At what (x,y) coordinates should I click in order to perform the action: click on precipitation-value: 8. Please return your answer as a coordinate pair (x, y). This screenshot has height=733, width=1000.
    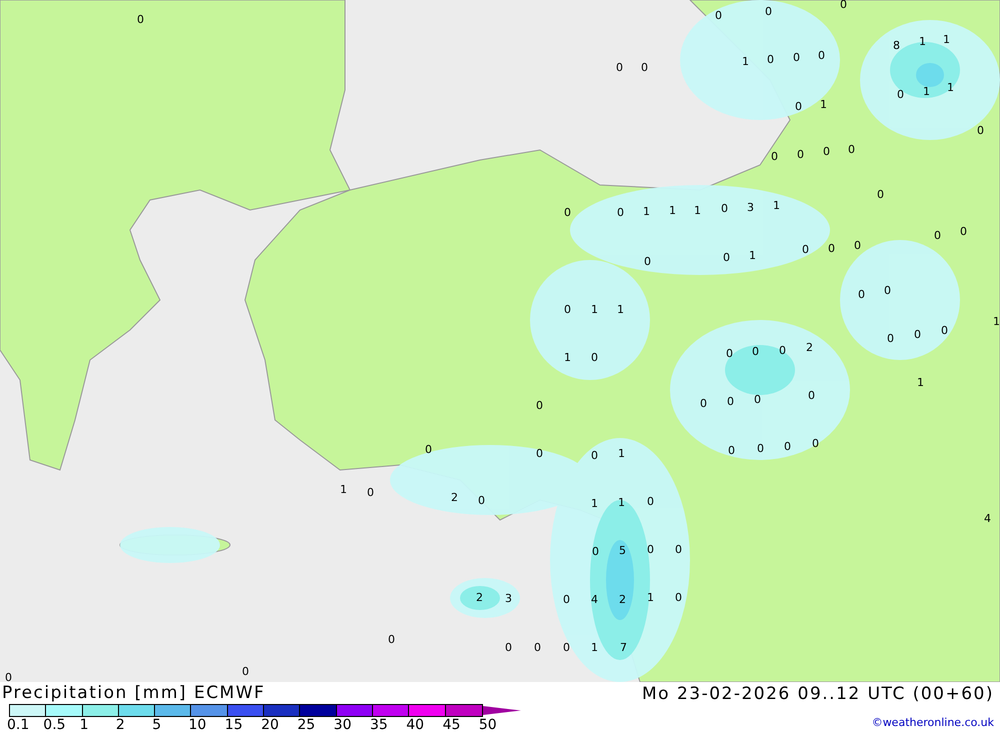
    Looking at the image, I should click on (896, 45).